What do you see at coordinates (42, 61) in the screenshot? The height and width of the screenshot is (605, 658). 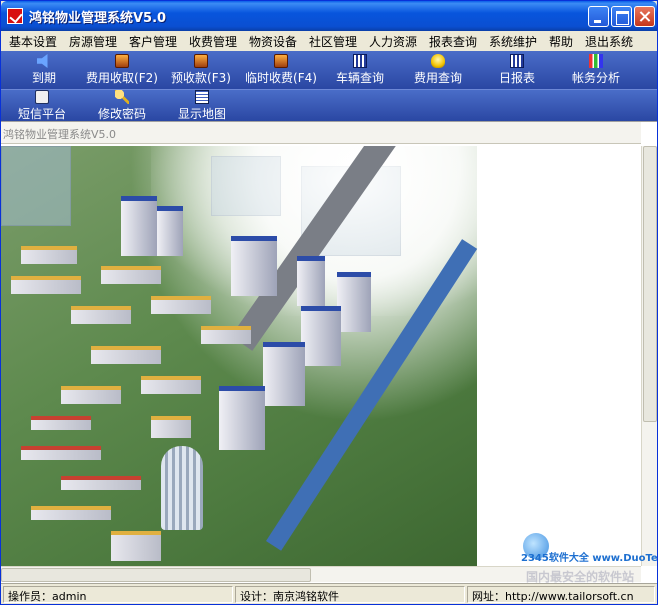 I see `speaker-icon` at bounding box center [42, 61].